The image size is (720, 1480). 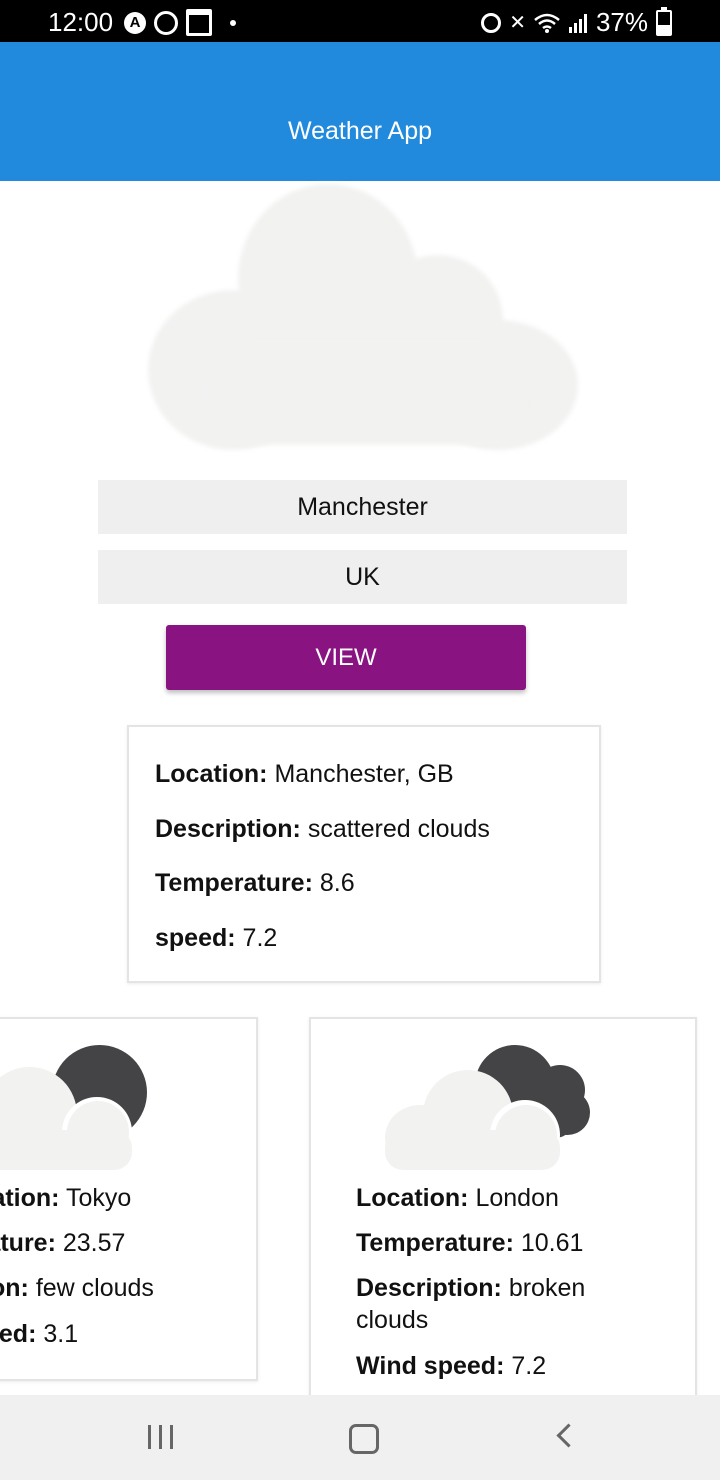 What do you see at coordinates (547, 23) in the screenshot?
I see `wifi-icon` at bounding box center [547, 23].